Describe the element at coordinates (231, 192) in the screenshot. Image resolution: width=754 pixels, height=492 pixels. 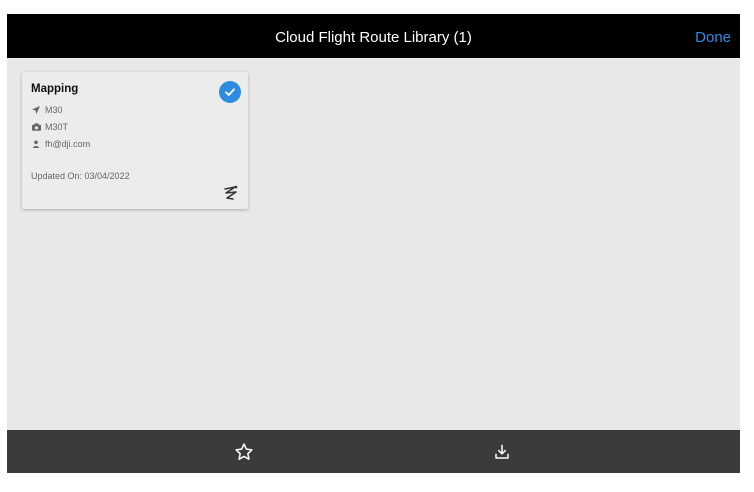
I see `route-type-icon` at that location.